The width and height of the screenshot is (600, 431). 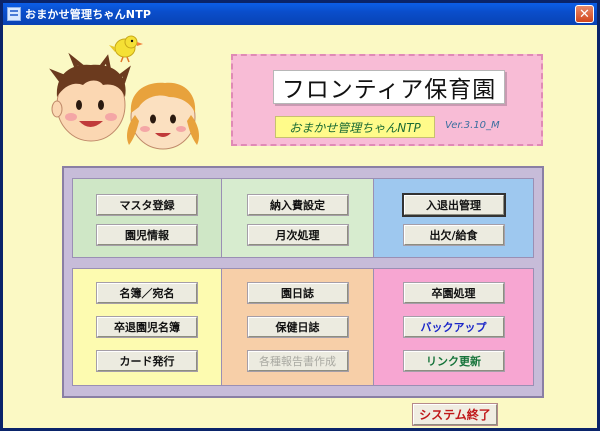 What do you see at coordinates (126, 49) in the screenshot?
I see `bird-icon` at bounding box center [126, 49].